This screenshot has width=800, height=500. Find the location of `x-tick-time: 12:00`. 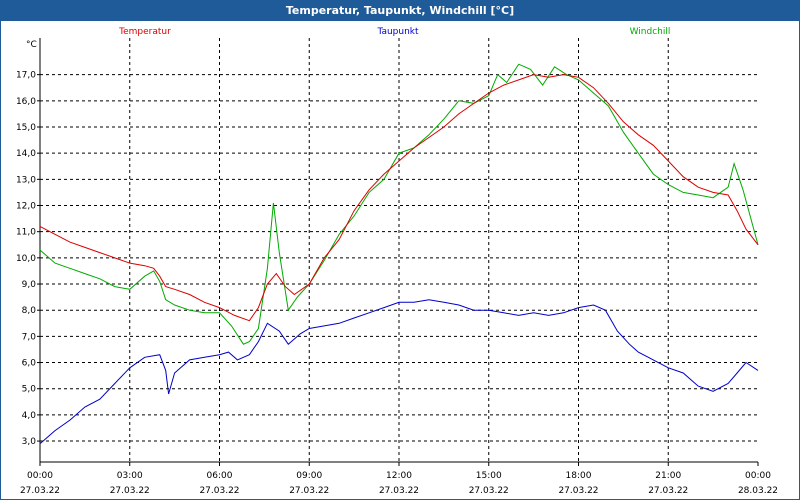

x-tick-time: 12:00 is located at coordinates (399, 476).